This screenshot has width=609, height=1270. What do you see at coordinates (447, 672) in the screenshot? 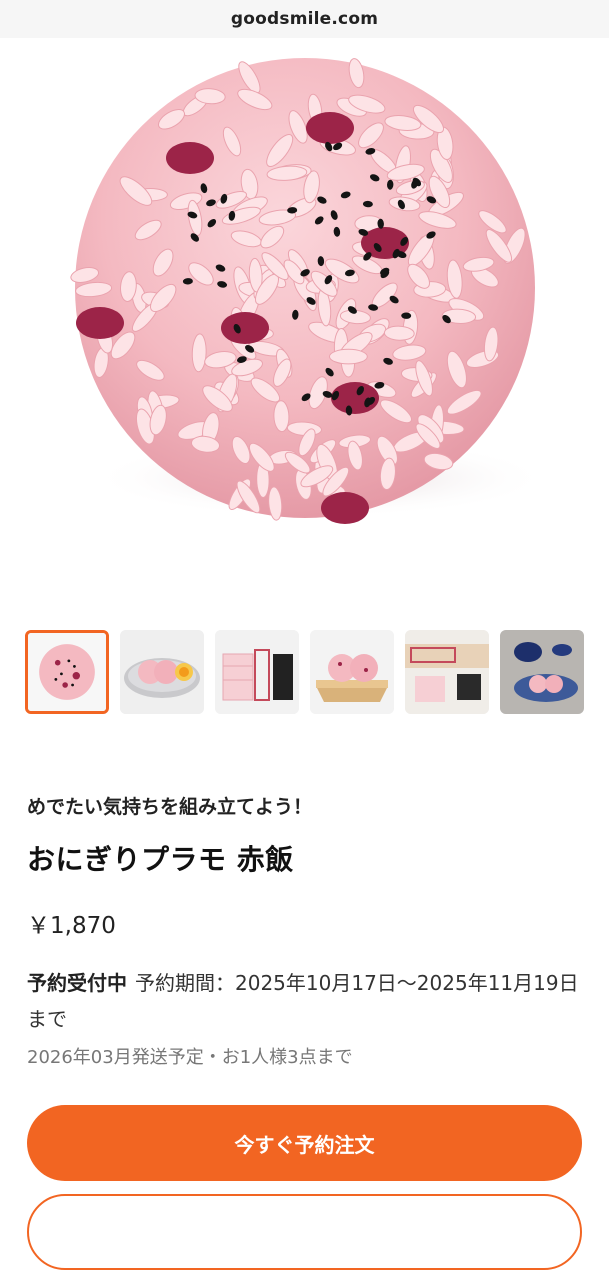
I see `thumbnail-assembly-parts` at bounding box center [447, 672].